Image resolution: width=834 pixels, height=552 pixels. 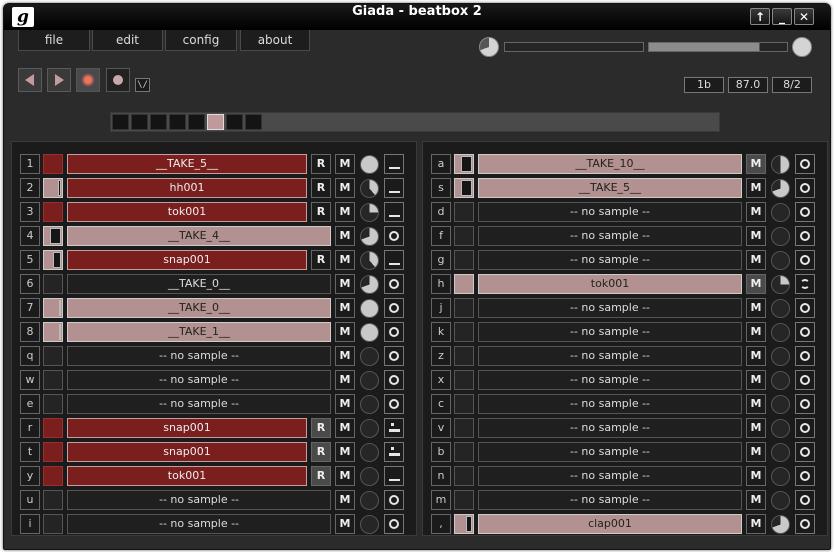 I want to click on channel-key-button: 2, so click(x=30, y=188).